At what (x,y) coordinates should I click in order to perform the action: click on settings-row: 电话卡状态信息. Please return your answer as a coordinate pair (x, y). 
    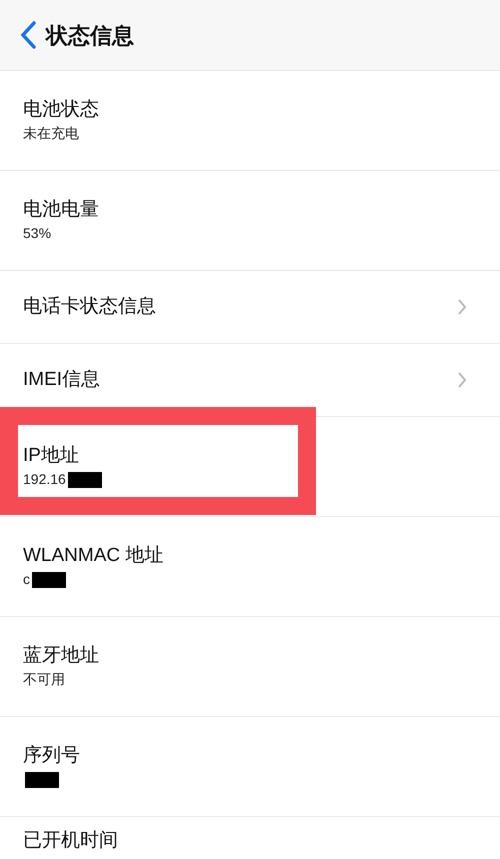
    Looking at the image, I should click on (250, 307).